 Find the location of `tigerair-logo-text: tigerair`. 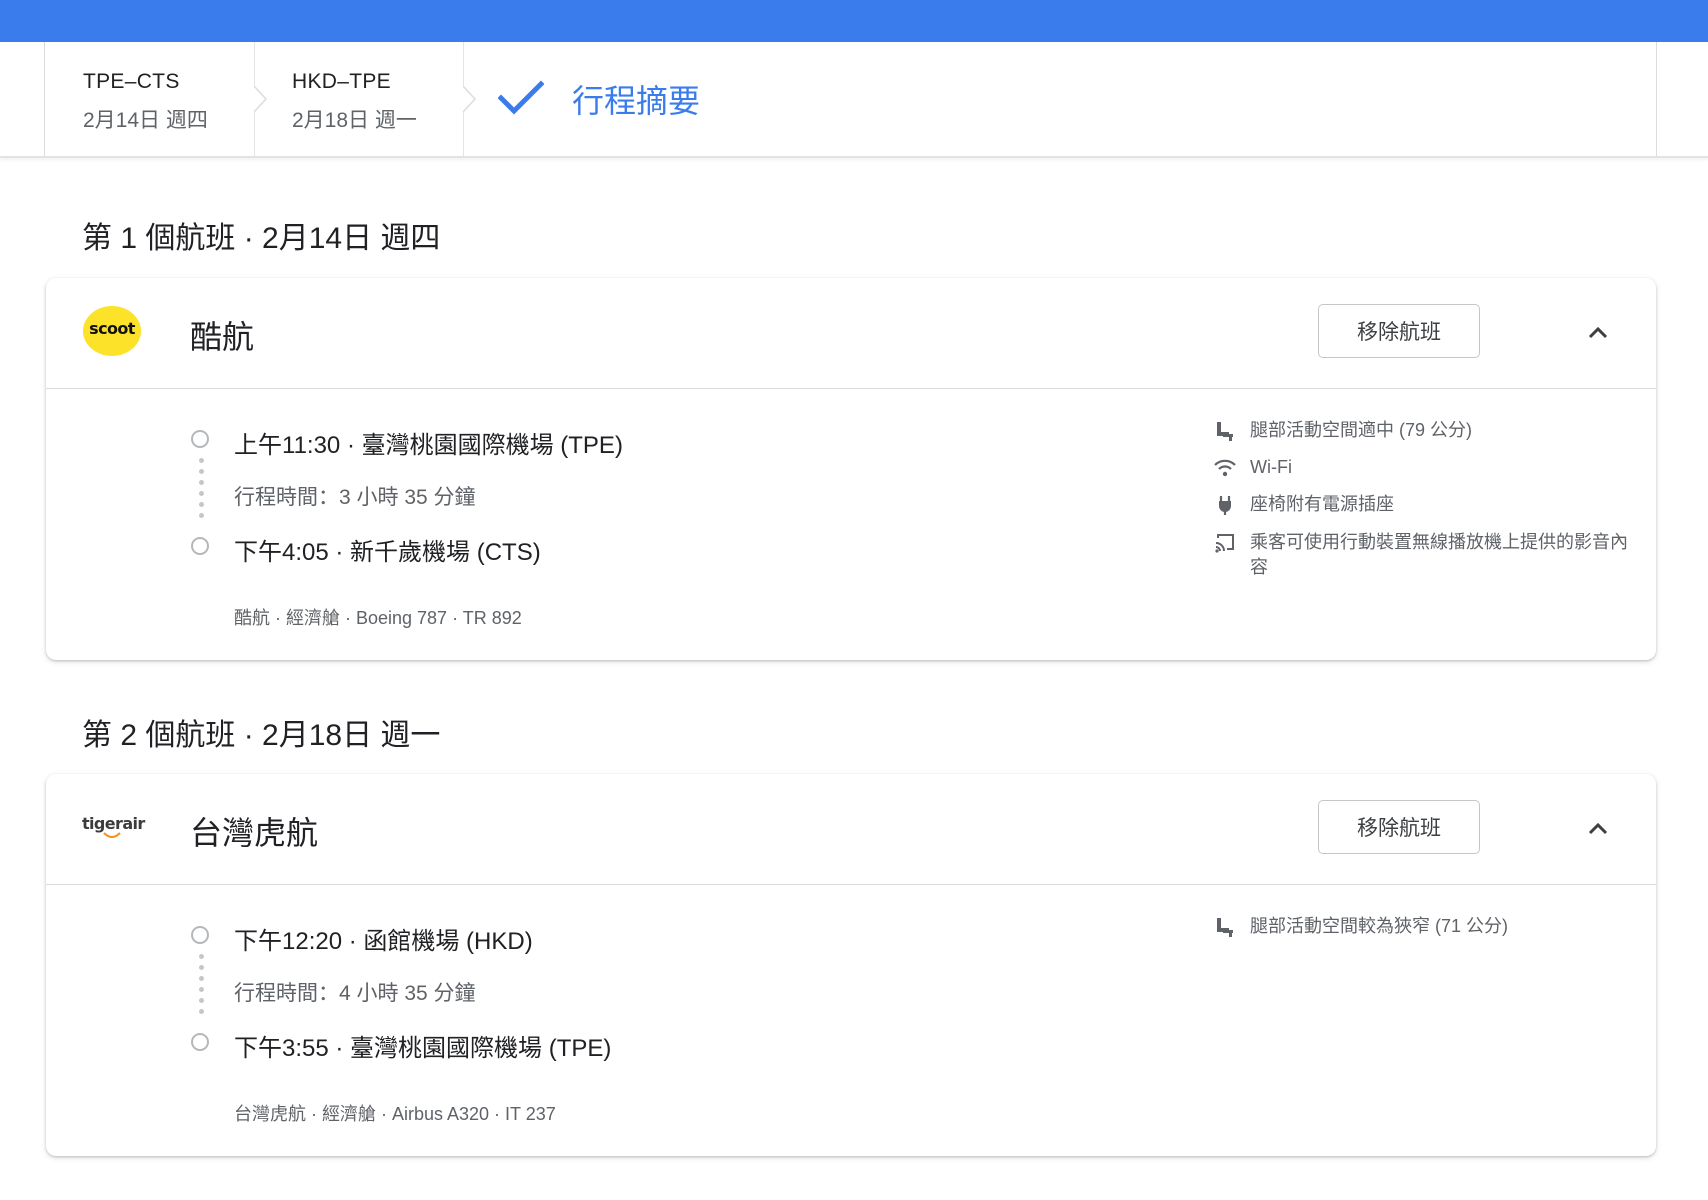

tigerair-logo-text: tigerair is located at coordinates (113, 823).